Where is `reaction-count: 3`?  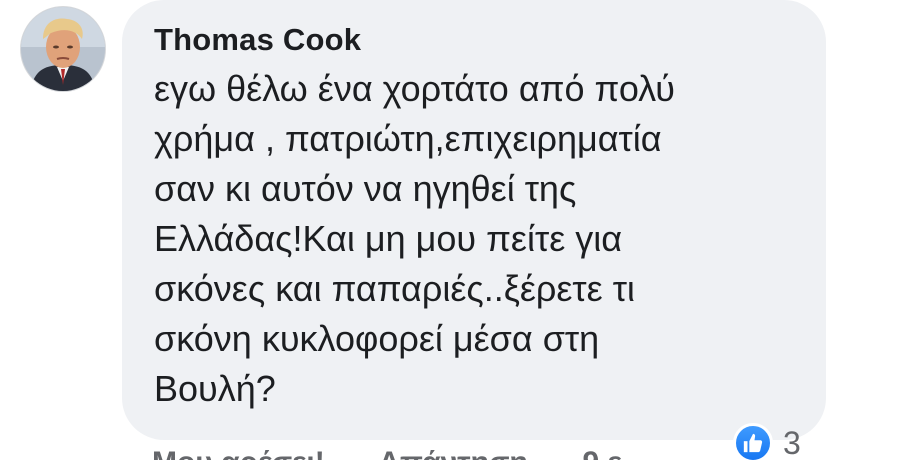
reaction-count: 3 is located at coordinates (792, 442).